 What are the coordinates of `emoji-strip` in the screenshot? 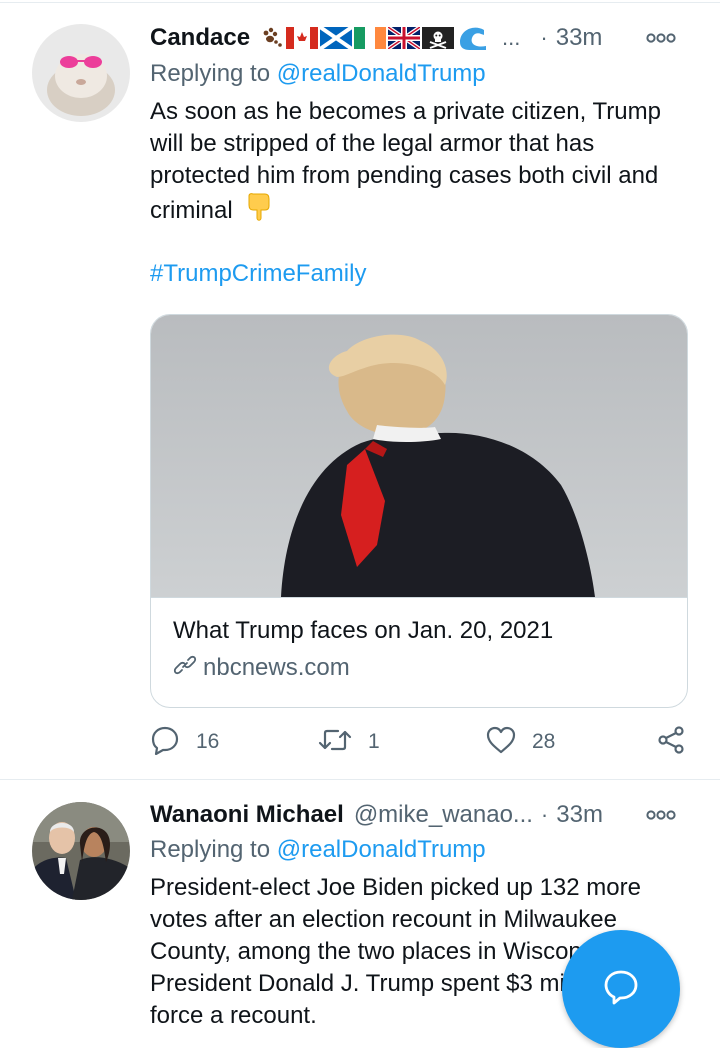 It's located at (374, 38).